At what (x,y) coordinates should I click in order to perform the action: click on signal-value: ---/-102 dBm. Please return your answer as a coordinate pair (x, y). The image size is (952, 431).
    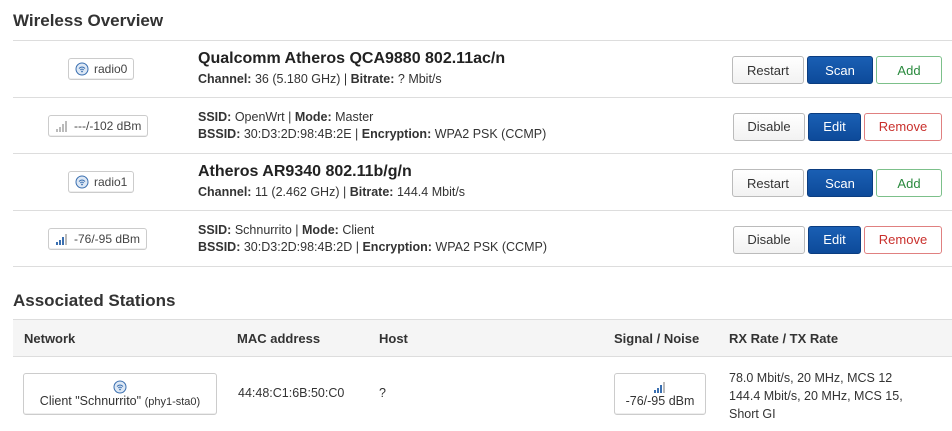
    Looking at the image, I should click on (108, 125).